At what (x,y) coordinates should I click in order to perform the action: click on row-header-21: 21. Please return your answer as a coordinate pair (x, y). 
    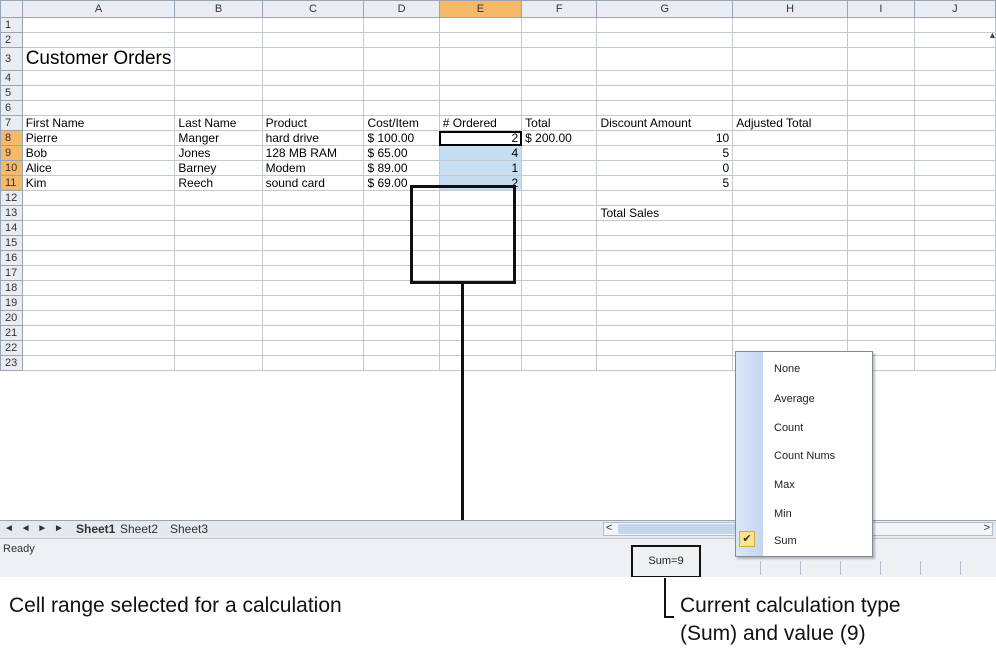
    Looking at the image, I should click on (11, 333).